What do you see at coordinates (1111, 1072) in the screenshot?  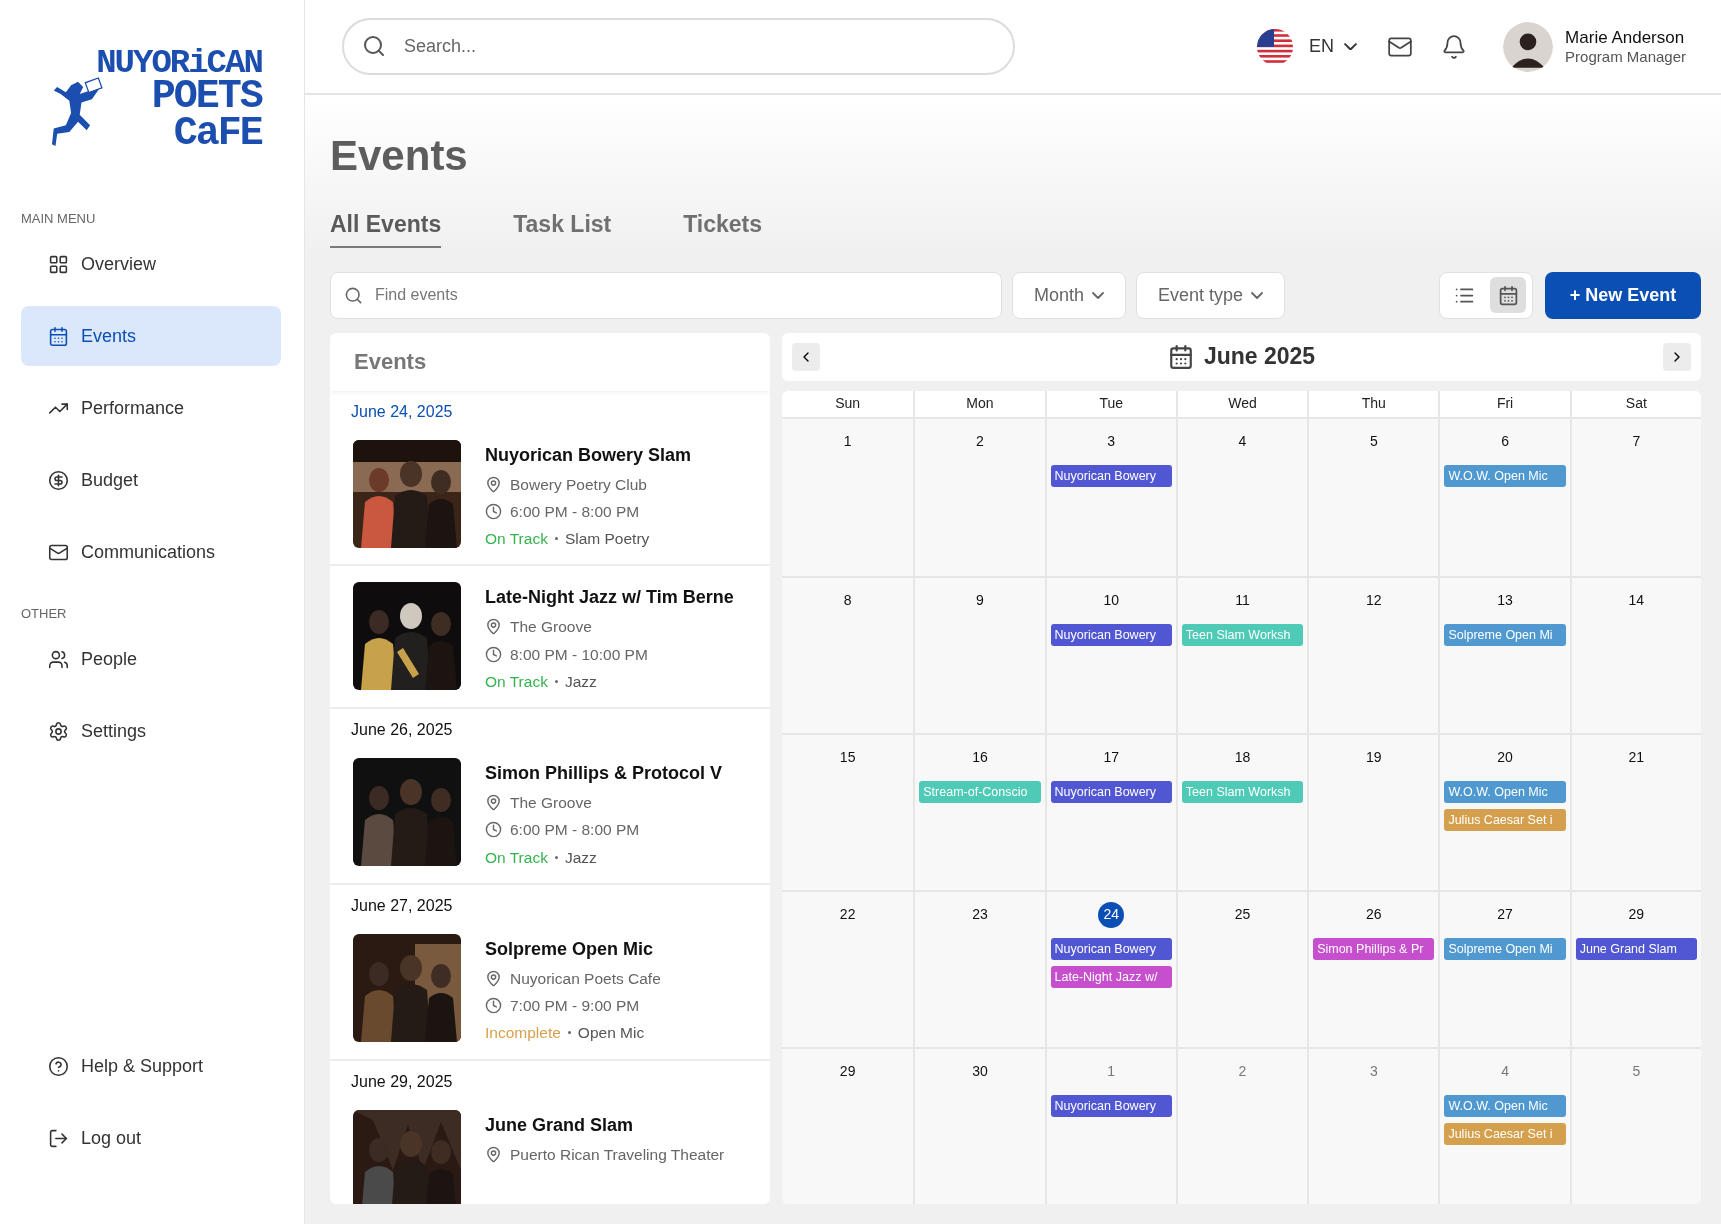 I see `day-number: 1` at bounding box center [1111, 1072].